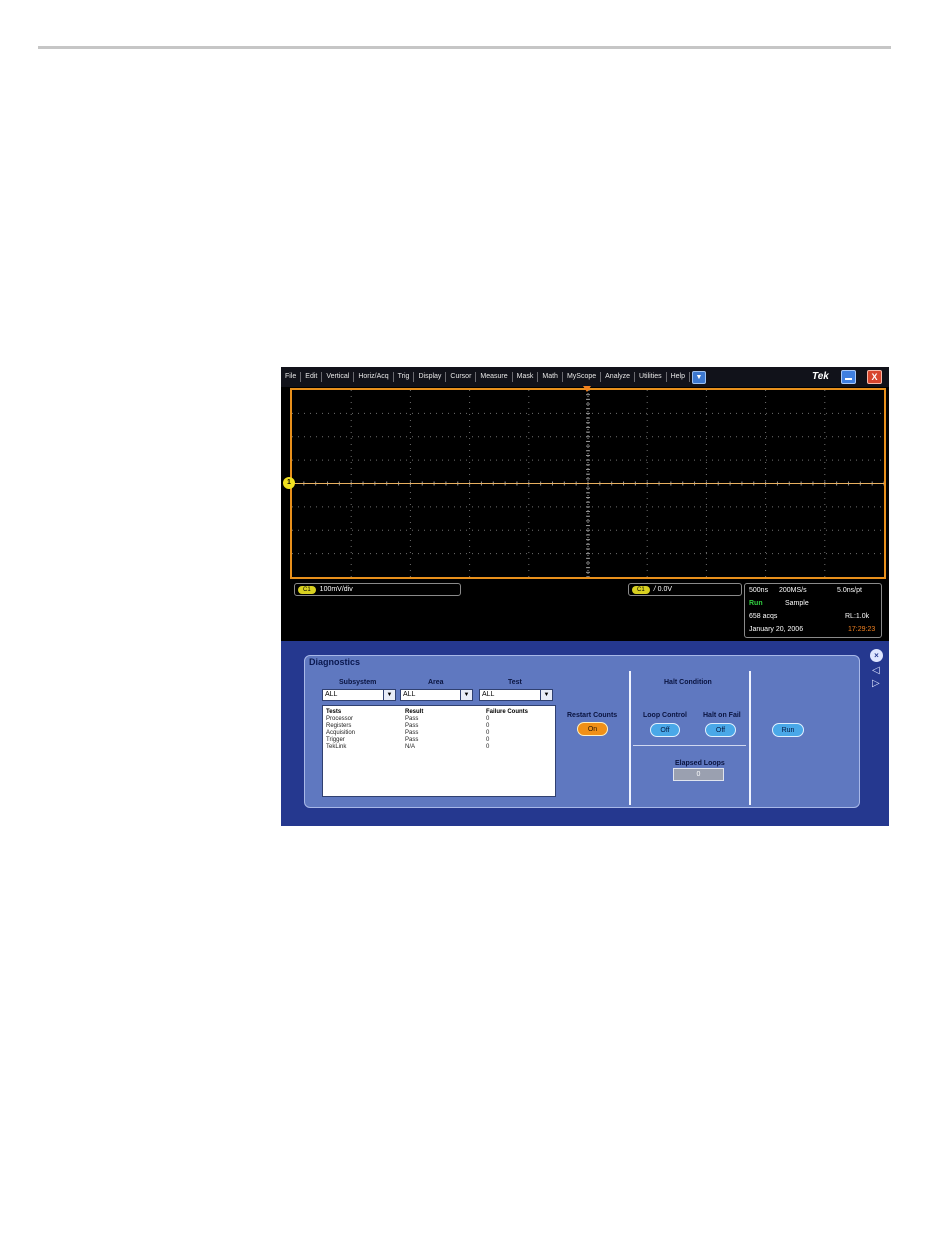 The width and height of the screenshot is (950, 1254). Describe the element at coordinates (679, 377) in the screenshot. I see `menu-help: Help` at that location.